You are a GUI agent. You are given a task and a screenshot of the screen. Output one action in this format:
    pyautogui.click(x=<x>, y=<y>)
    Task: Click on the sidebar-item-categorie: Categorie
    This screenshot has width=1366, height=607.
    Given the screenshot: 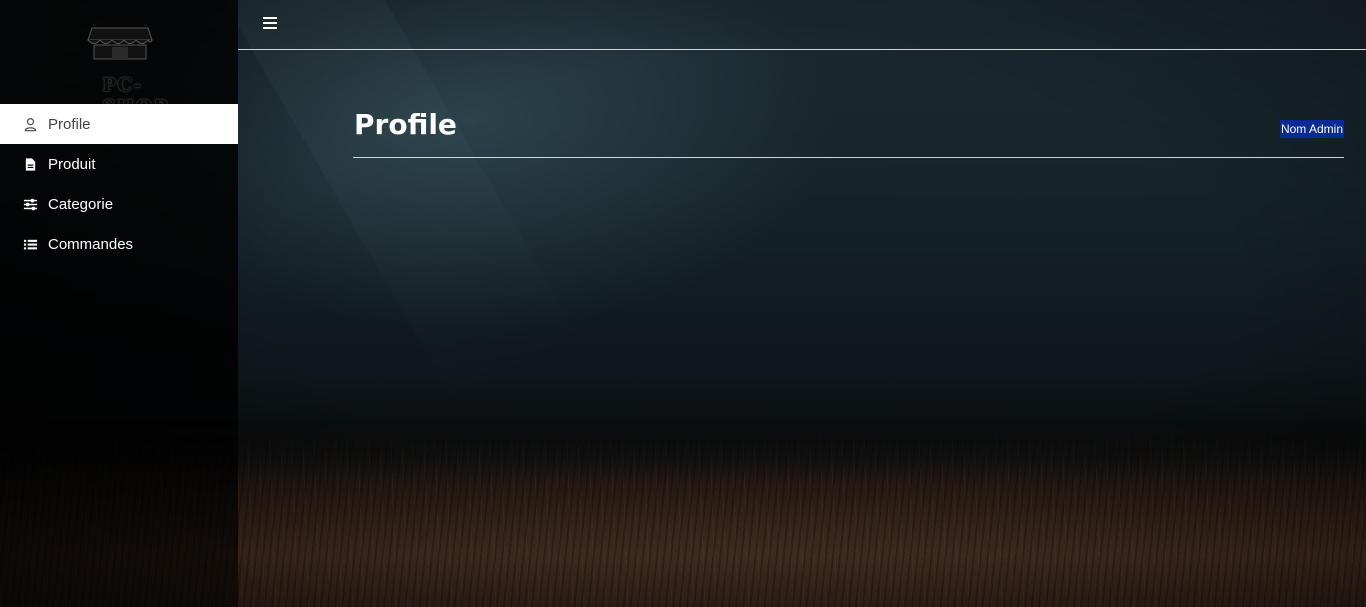 What is the action you would take?
    pyautogui.click(x=119, y=204)
    